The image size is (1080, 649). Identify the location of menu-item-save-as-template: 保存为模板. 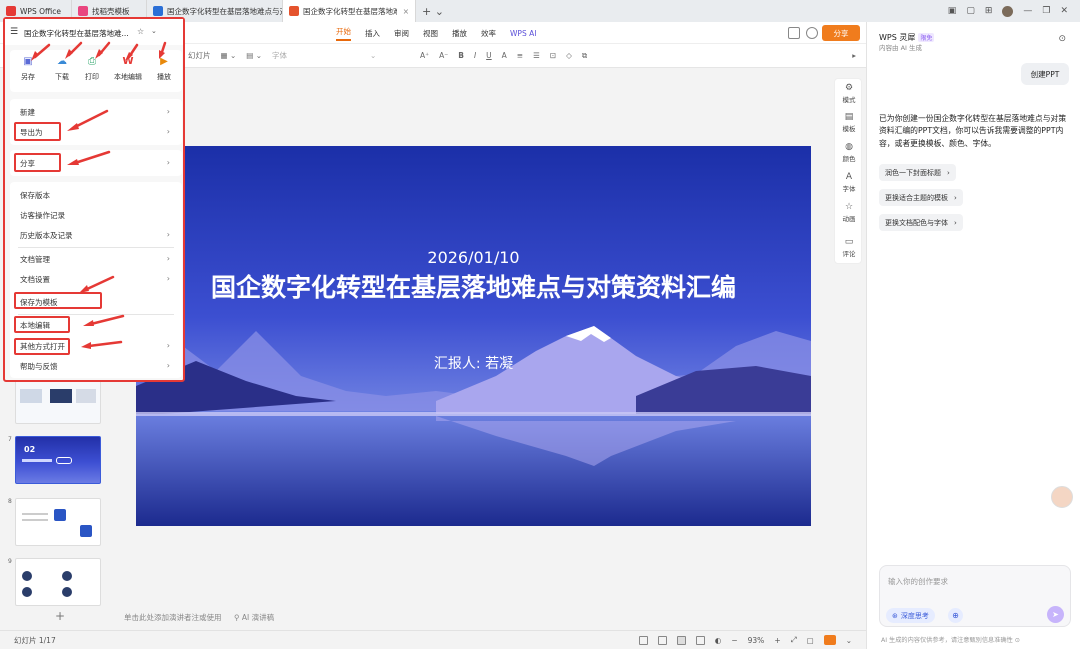
(96, 302).